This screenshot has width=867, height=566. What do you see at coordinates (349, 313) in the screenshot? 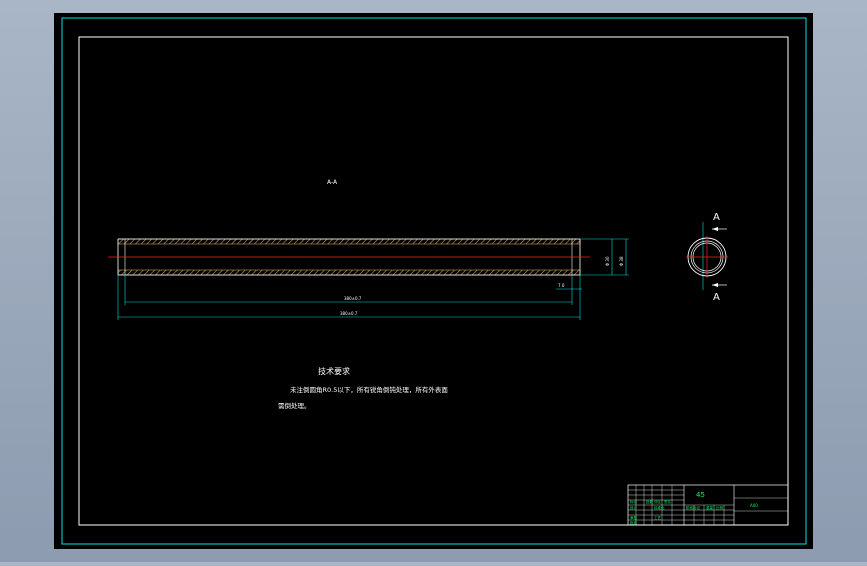
I see `dim-overall-length: 380±0.7` at bounding box center [349, 313].